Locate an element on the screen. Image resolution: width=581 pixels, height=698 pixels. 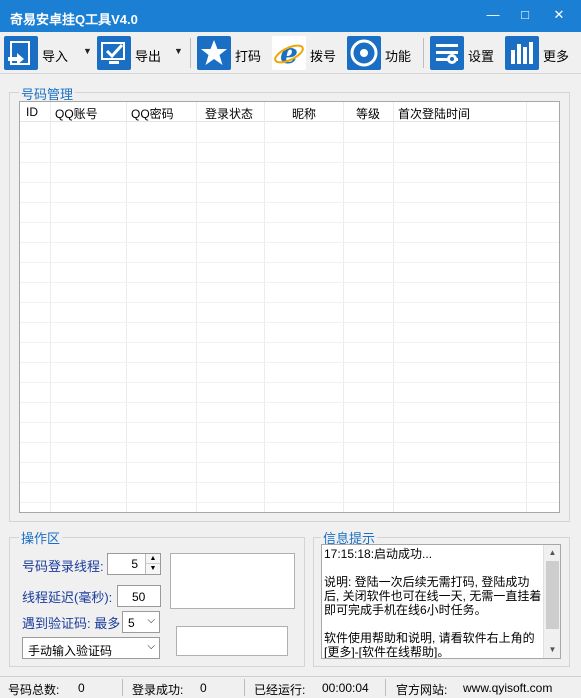
import-icon is located at coordinates (21, 53).